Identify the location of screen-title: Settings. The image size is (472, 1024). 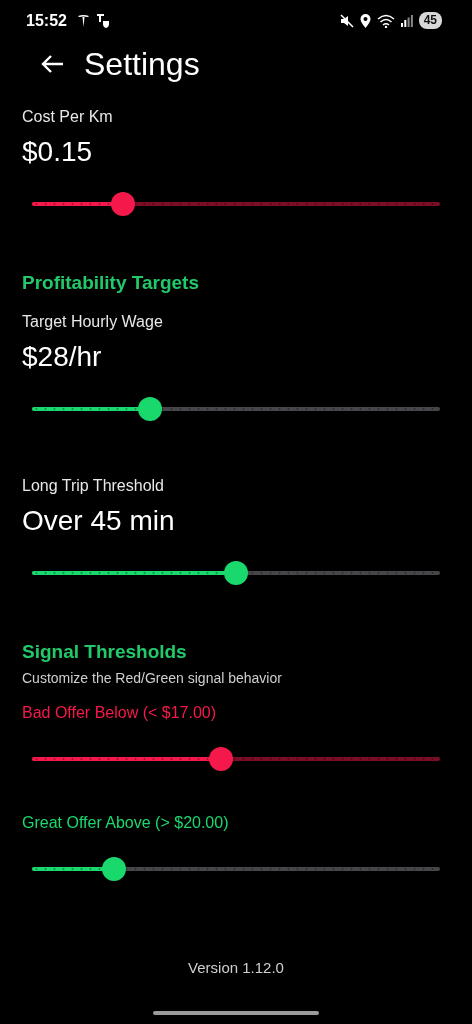
(142, 64).